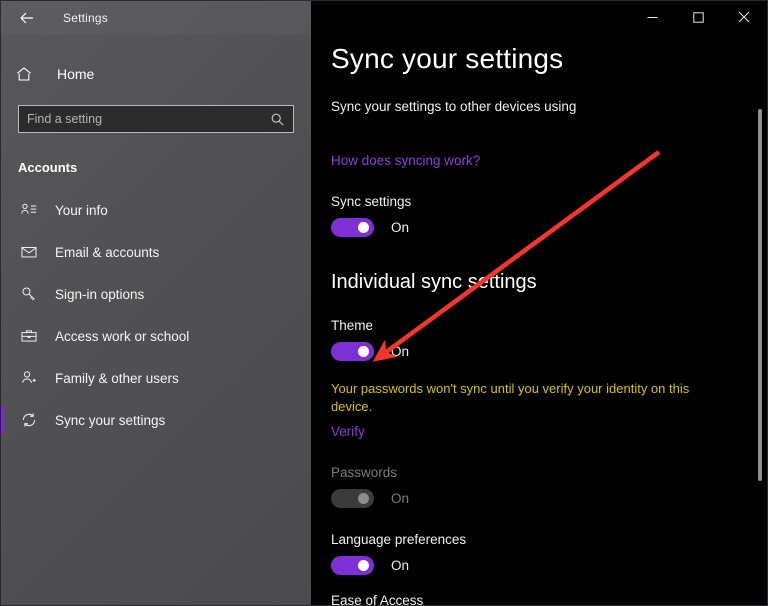 The height and width of the screenshot is (606, 768). I want to click on sidebar-item-email-accounts: Email & accounts, so click(156, 252).